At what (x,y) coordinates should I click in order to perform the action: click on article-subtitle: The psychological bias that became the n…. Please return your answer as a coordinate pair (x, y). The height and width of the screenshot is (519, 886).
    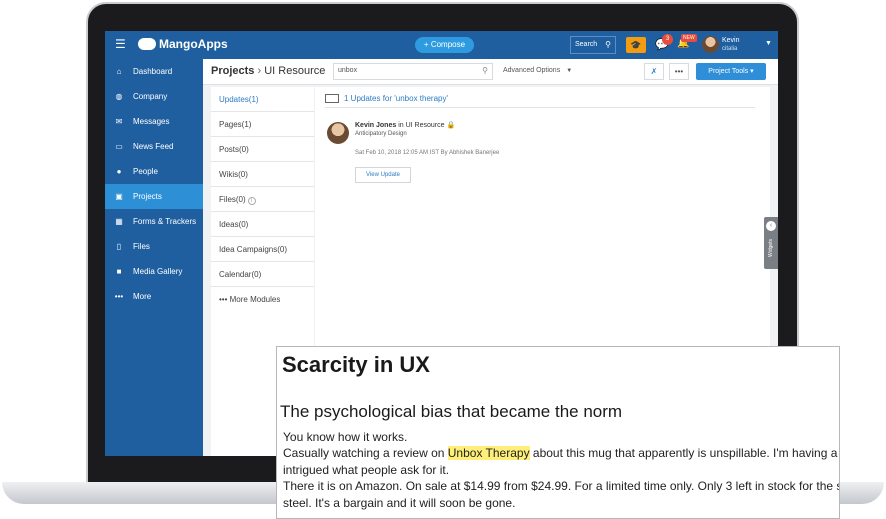
    Looking at the image, I should click on (451, 411).